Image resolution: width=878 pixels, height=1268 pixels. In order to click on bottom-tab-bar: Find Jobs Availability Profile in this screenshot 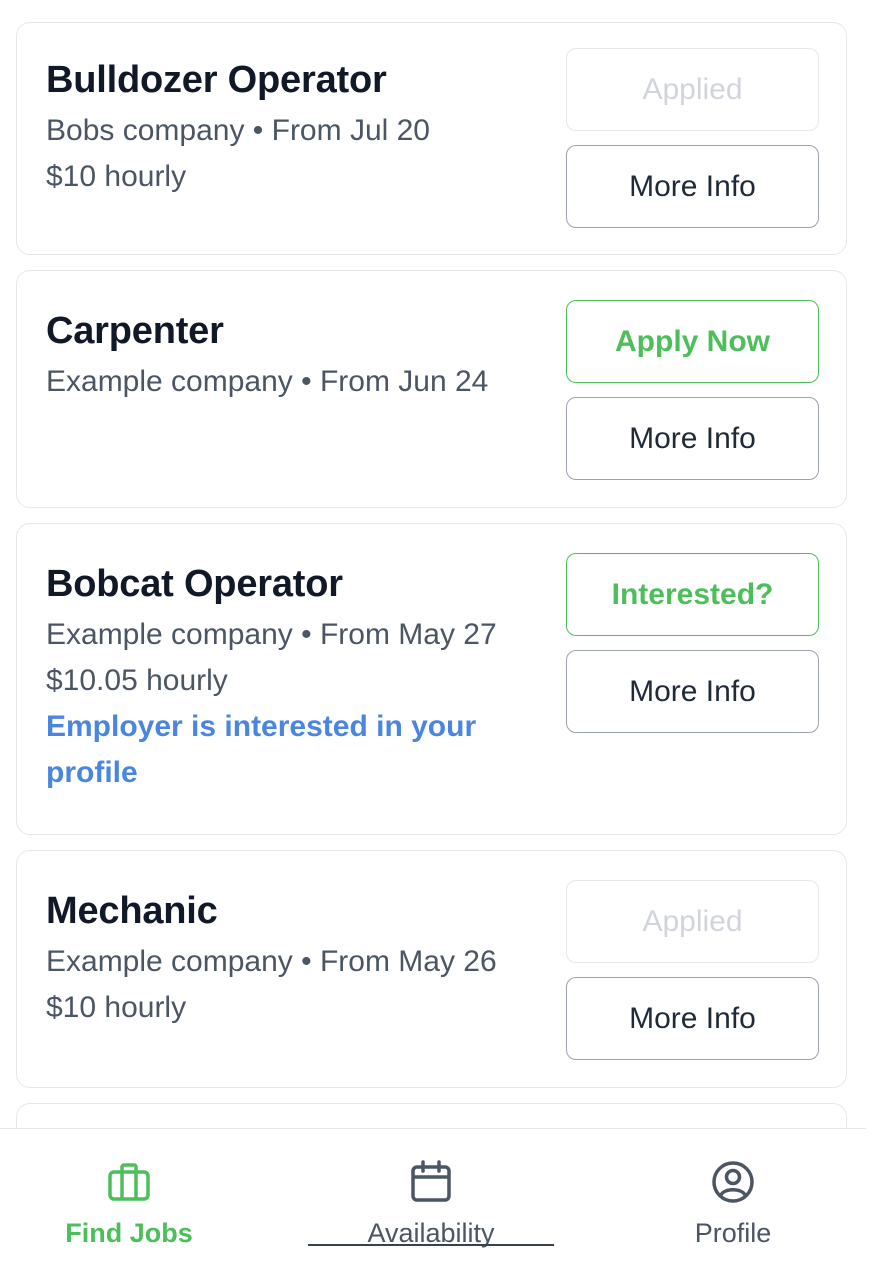, I will do `click(433, 1198)`.